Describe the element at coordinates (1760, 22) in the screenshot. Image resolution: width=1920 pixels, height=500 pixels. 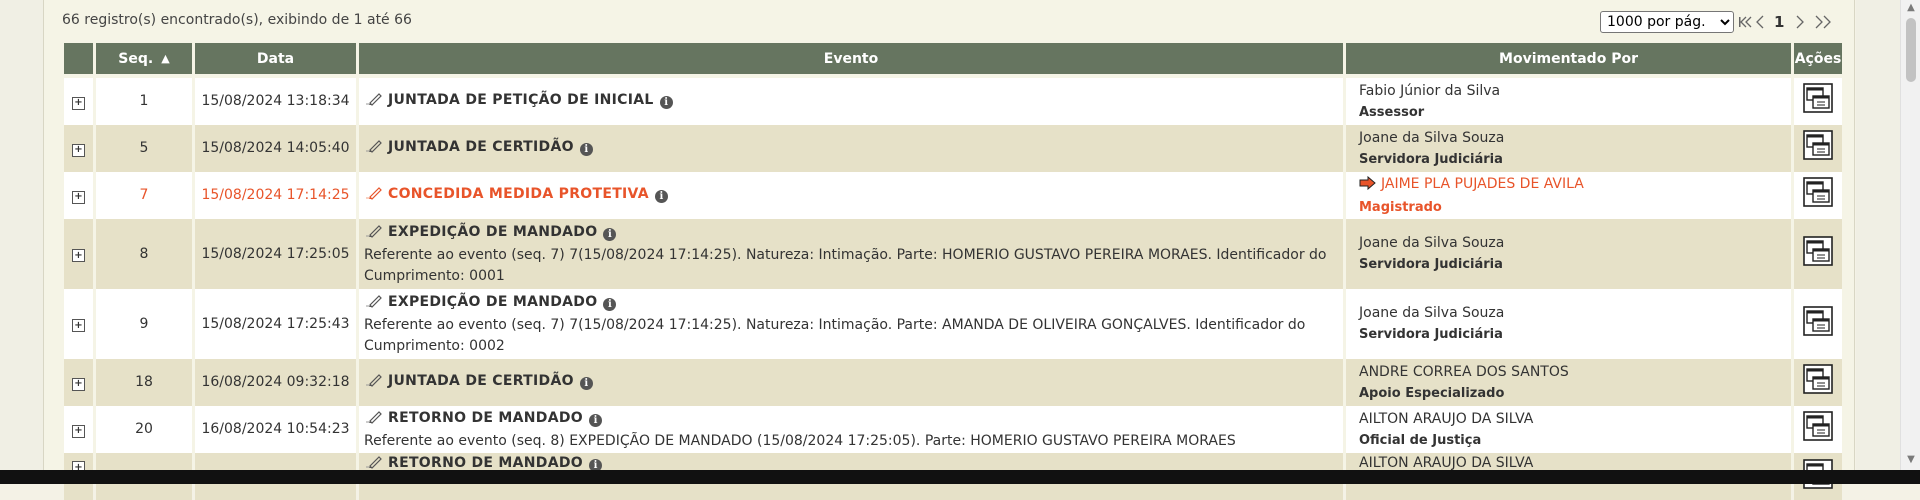
I see `previous-page-icon` at that location.